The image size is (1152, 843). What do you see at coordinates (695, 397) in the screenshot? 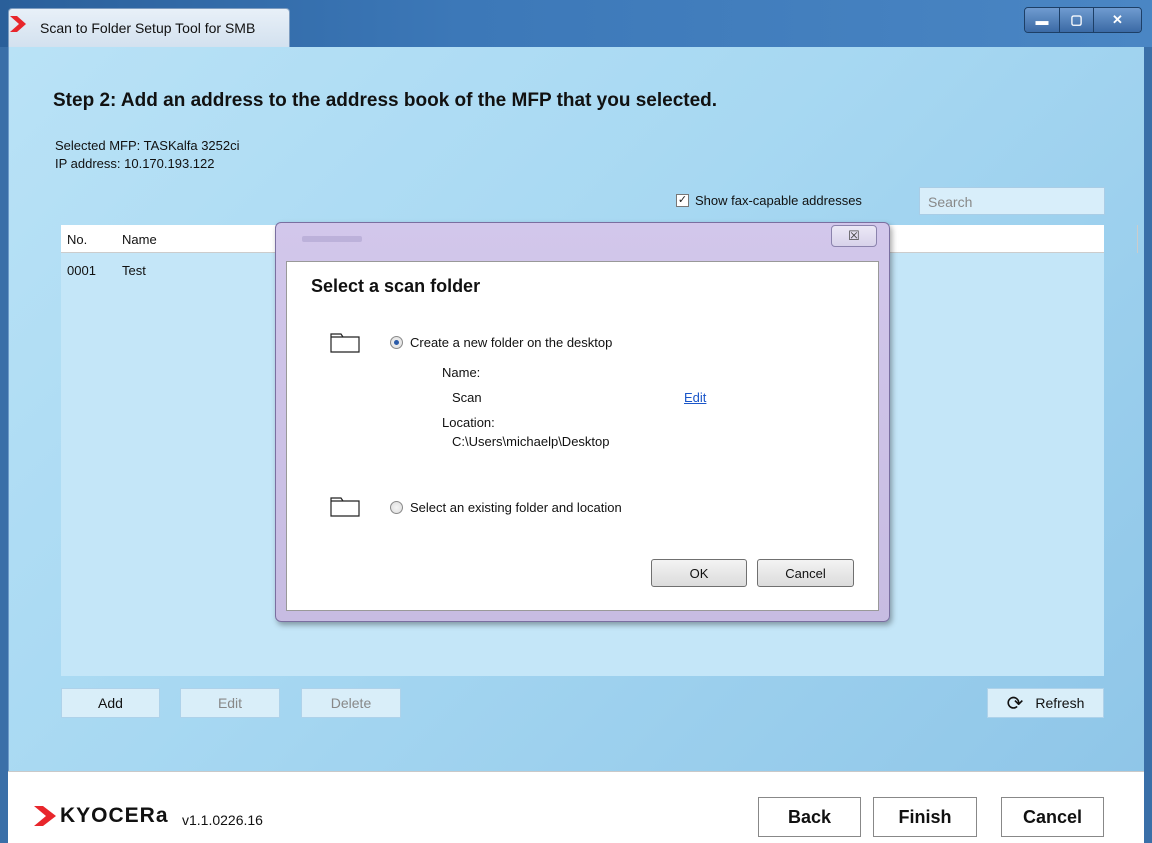
I see `edit-name-link: Edit` at bounding box center [695, 397].